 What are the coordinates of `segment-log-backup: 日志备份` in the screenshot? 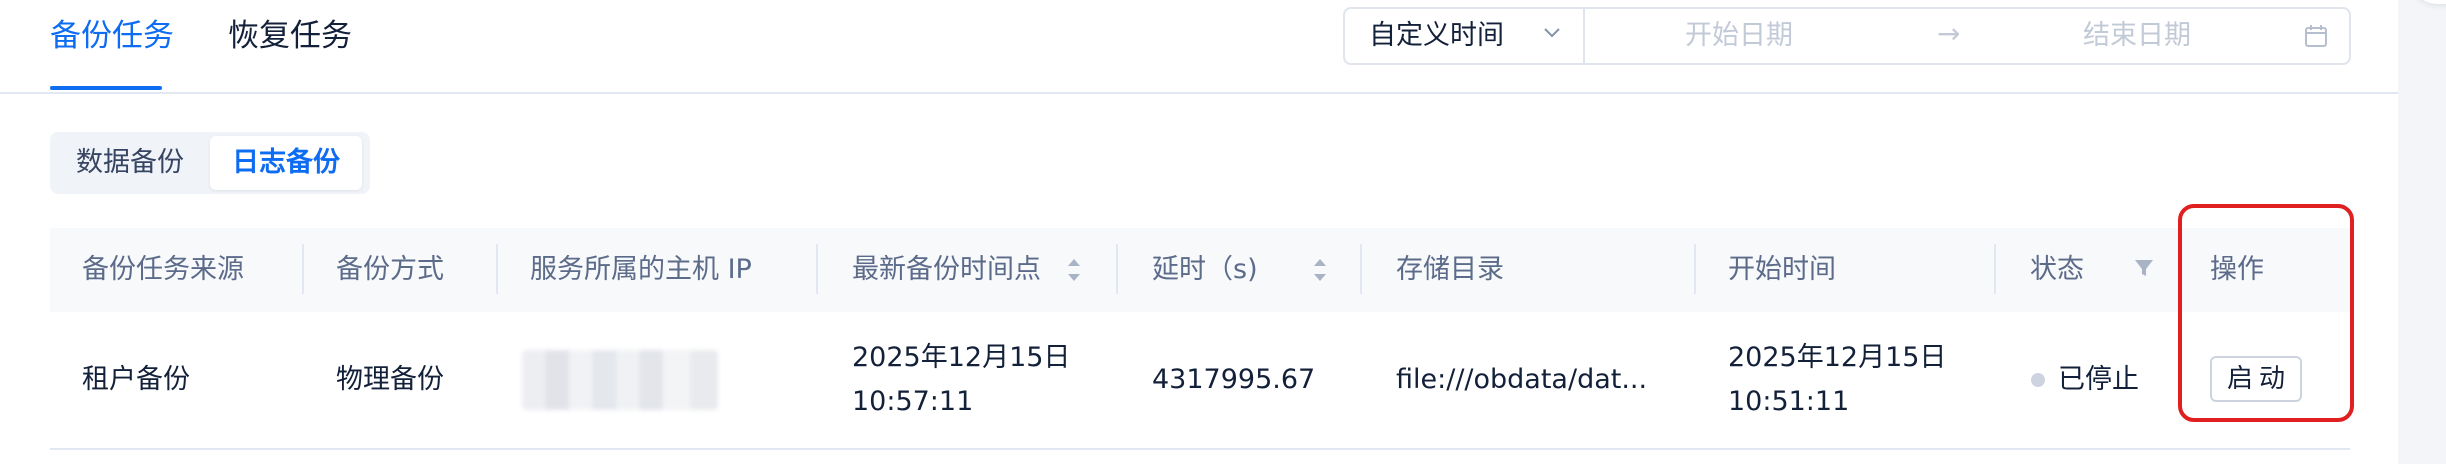 It's located at (286, 163).